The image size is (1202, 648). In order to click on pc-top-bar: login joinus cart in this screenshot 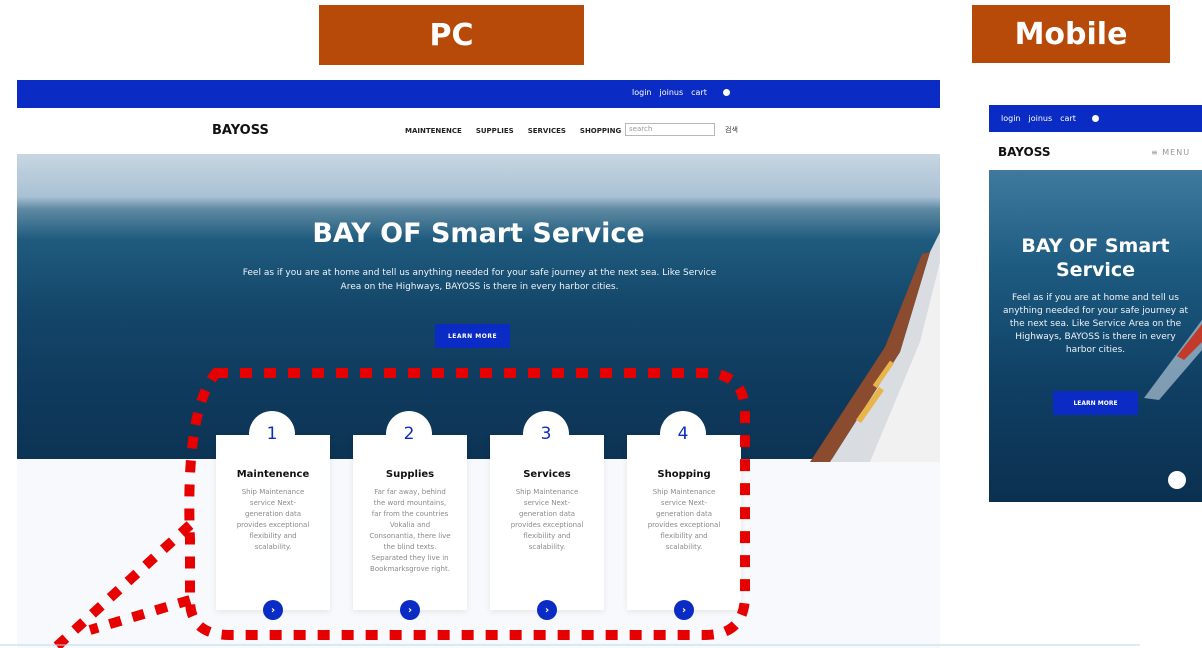, I will do `click(478, 94)`.